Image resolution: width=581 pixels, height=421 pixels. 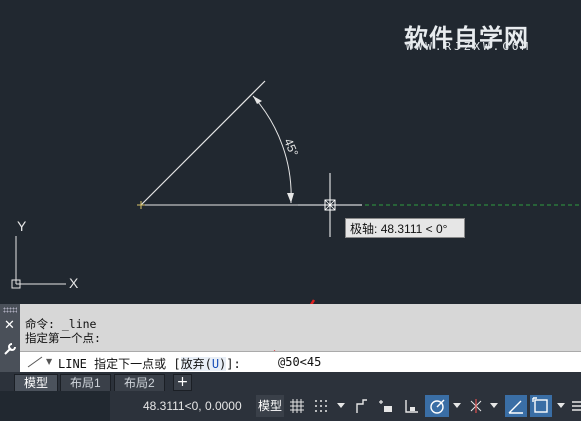 I want to click on arc-arrow-top, so click(x=257, y=100).